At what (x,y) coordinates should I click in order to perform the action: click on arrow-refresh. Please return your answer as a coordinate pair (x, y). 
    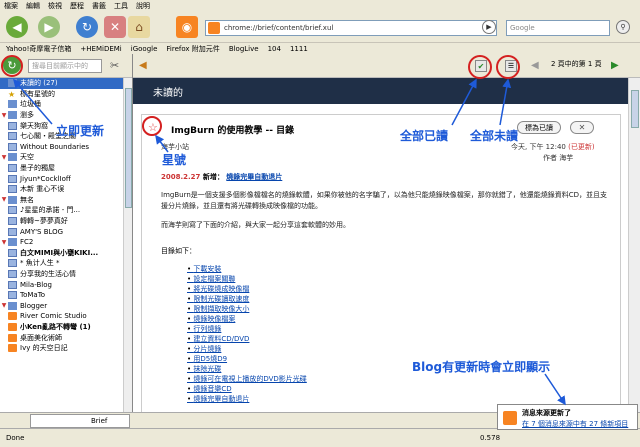
    Looking at the image, I should click on (33, 101).